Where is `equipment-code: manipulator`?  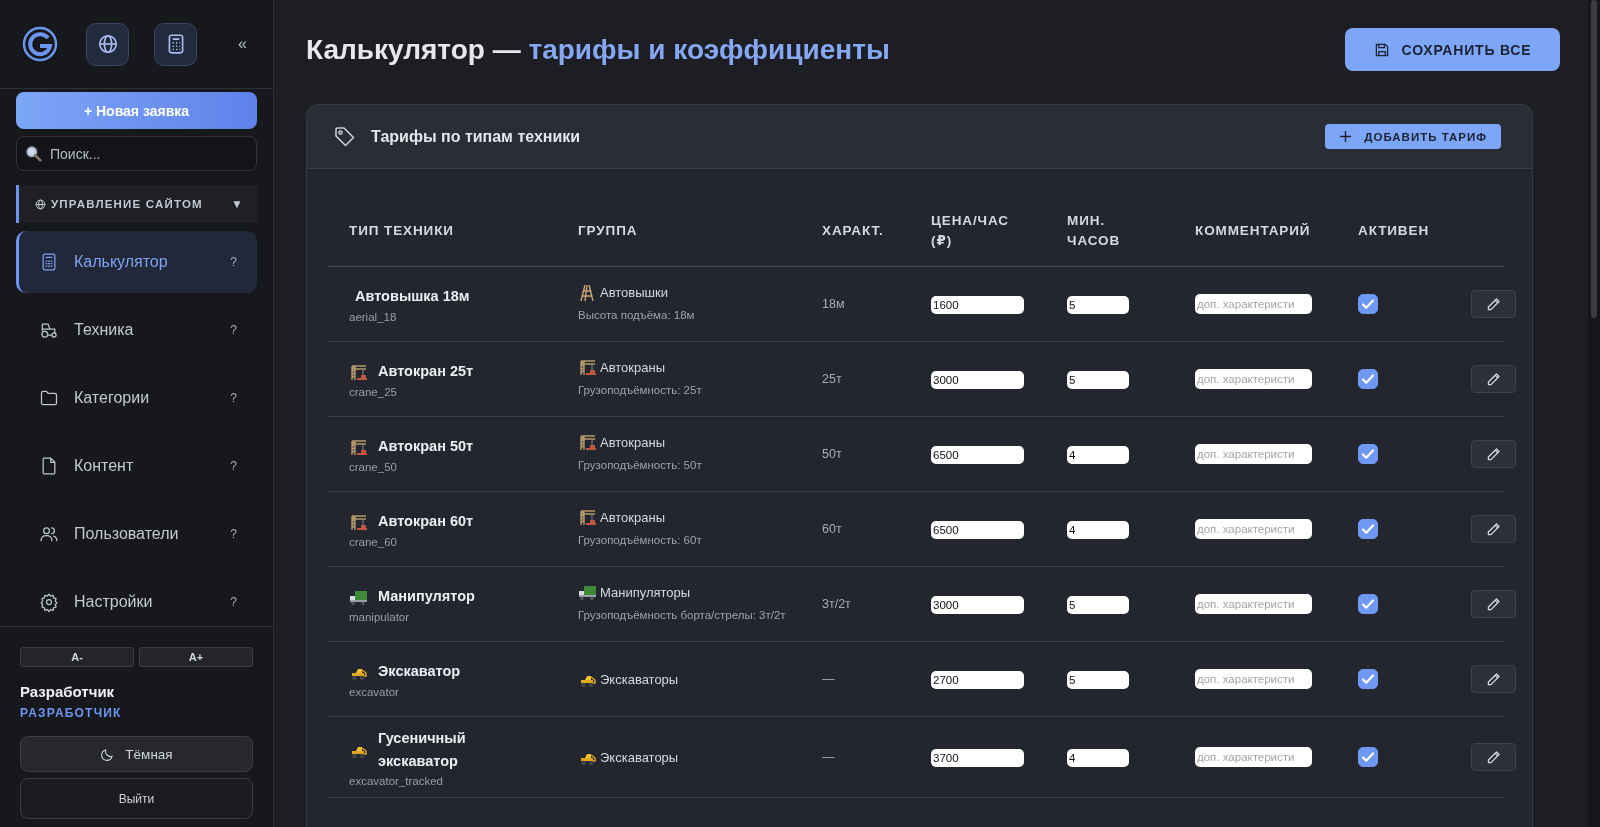
equipment-code: manipulator is located at coordinates (380, 616).